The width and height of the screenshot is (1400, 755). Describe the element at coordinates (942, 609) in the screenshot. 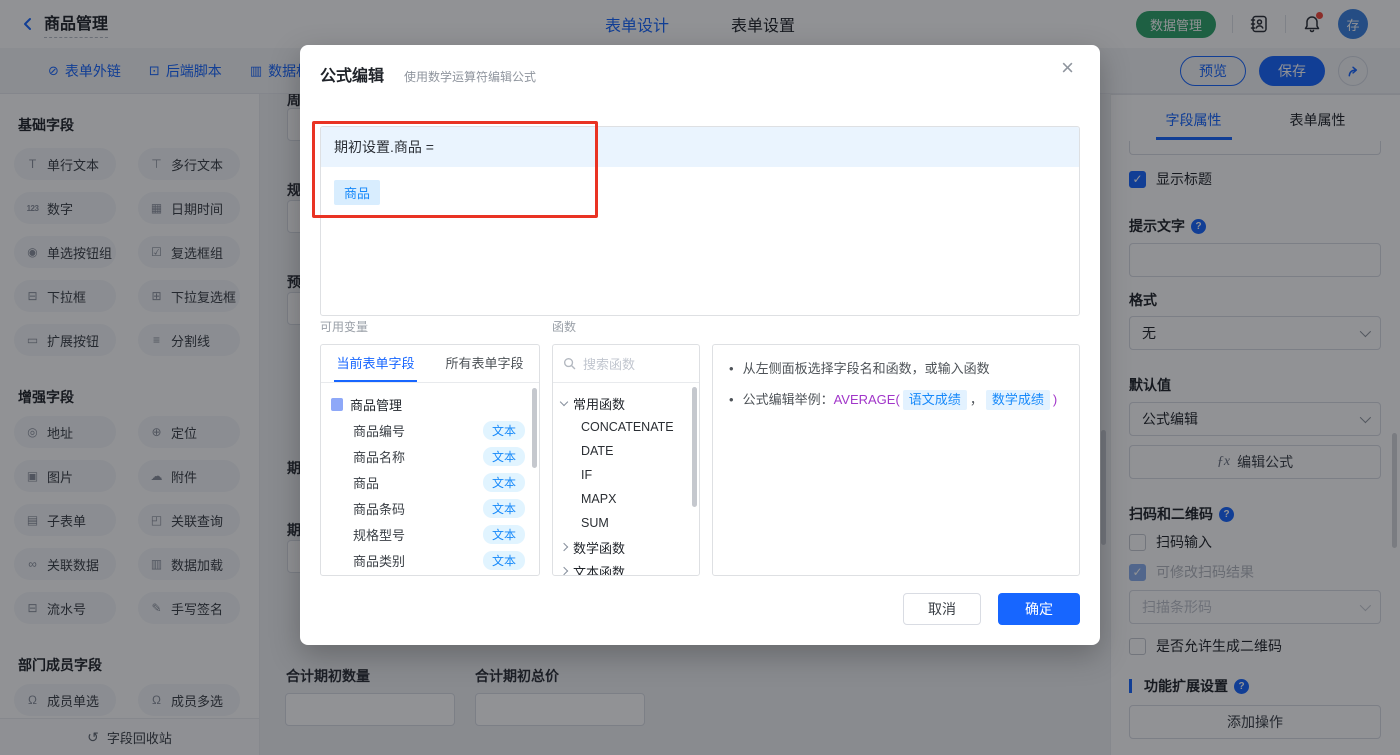

I see `cancel-button: 取消` at that location.